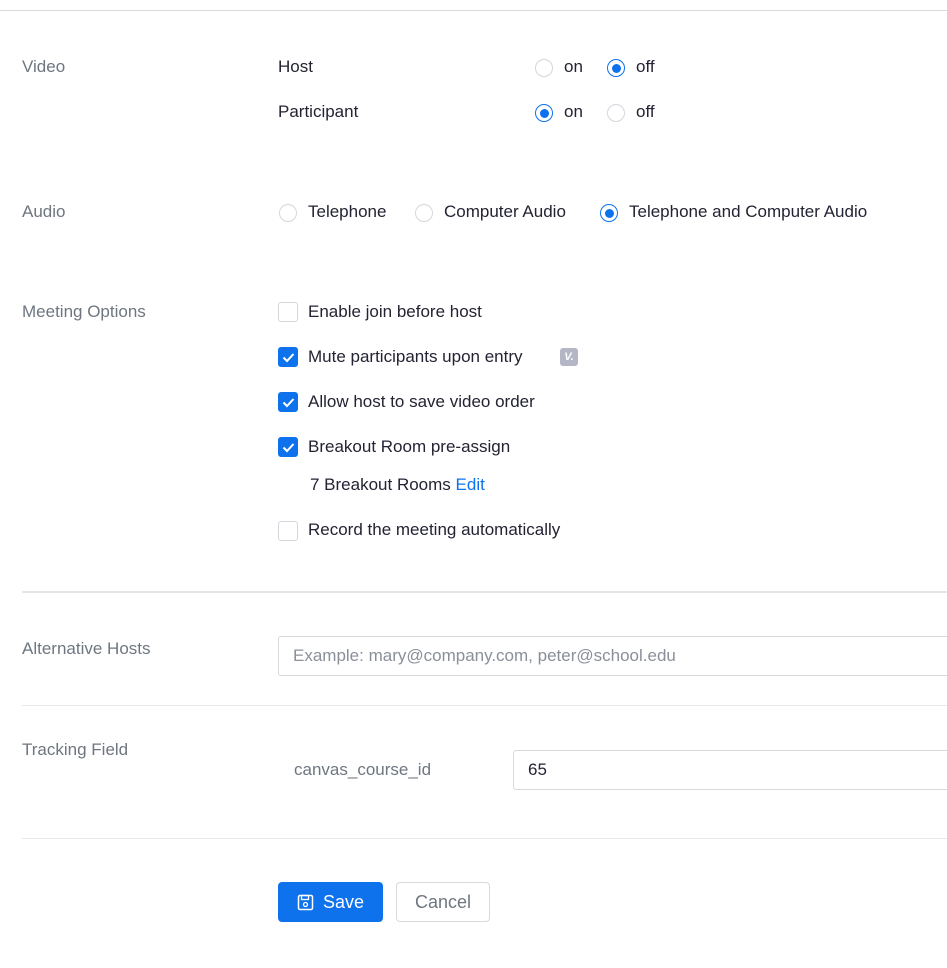 The width and height of the screenshot is (947, 968). What do you see at coordinates (288, 213) in the screenshot?
I see `audio-telephone-radio` at bounding box center [288, 213].